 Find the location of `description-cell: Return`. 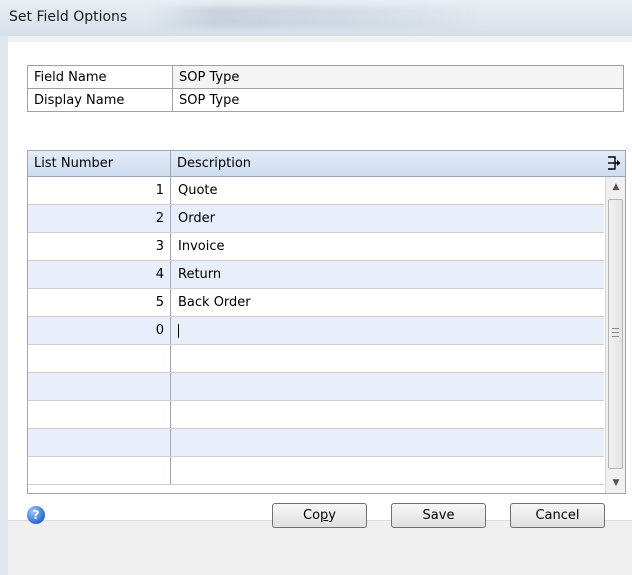

description-cell: Return is located at coordinates (199, 274).